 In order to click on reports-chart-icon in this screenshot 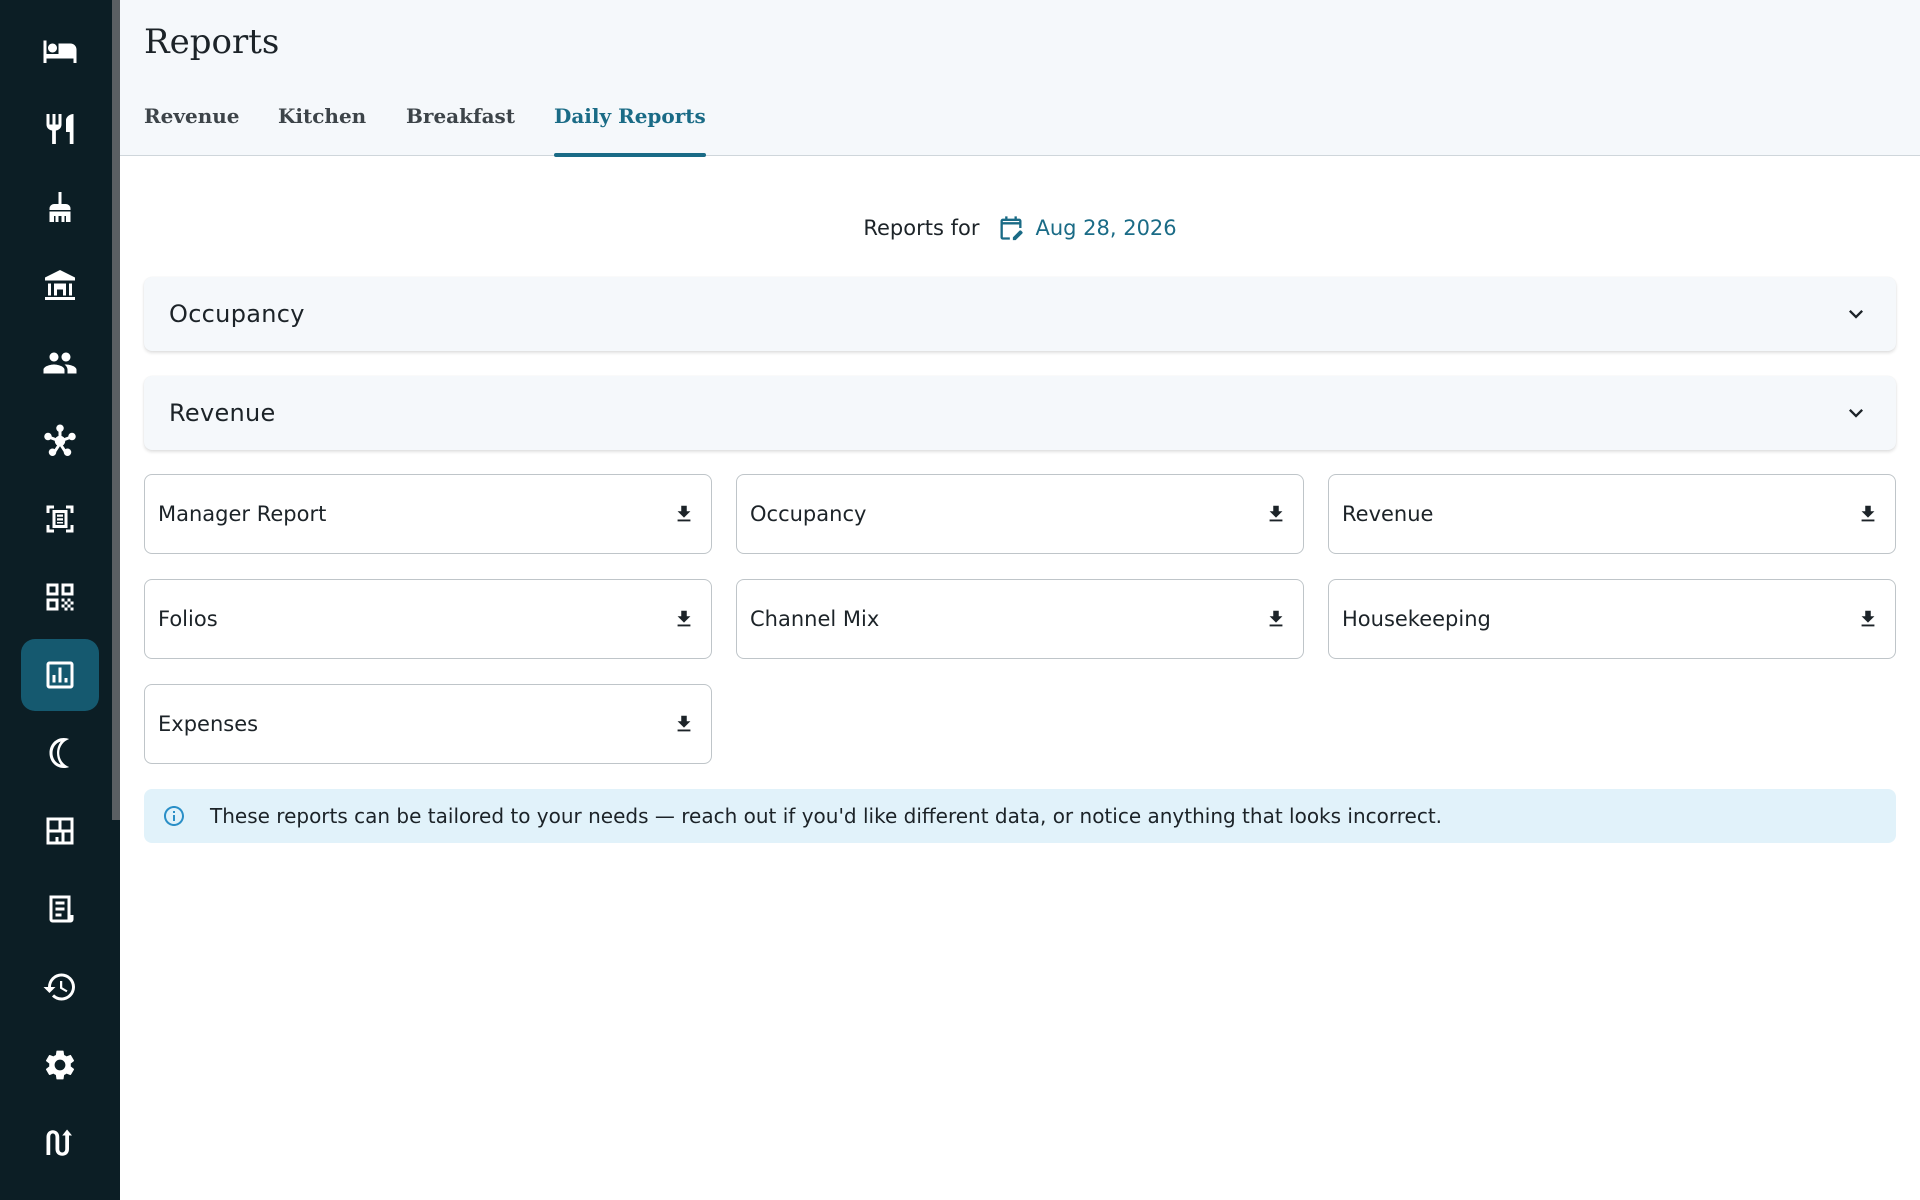, I will do `click(60, 675)`.